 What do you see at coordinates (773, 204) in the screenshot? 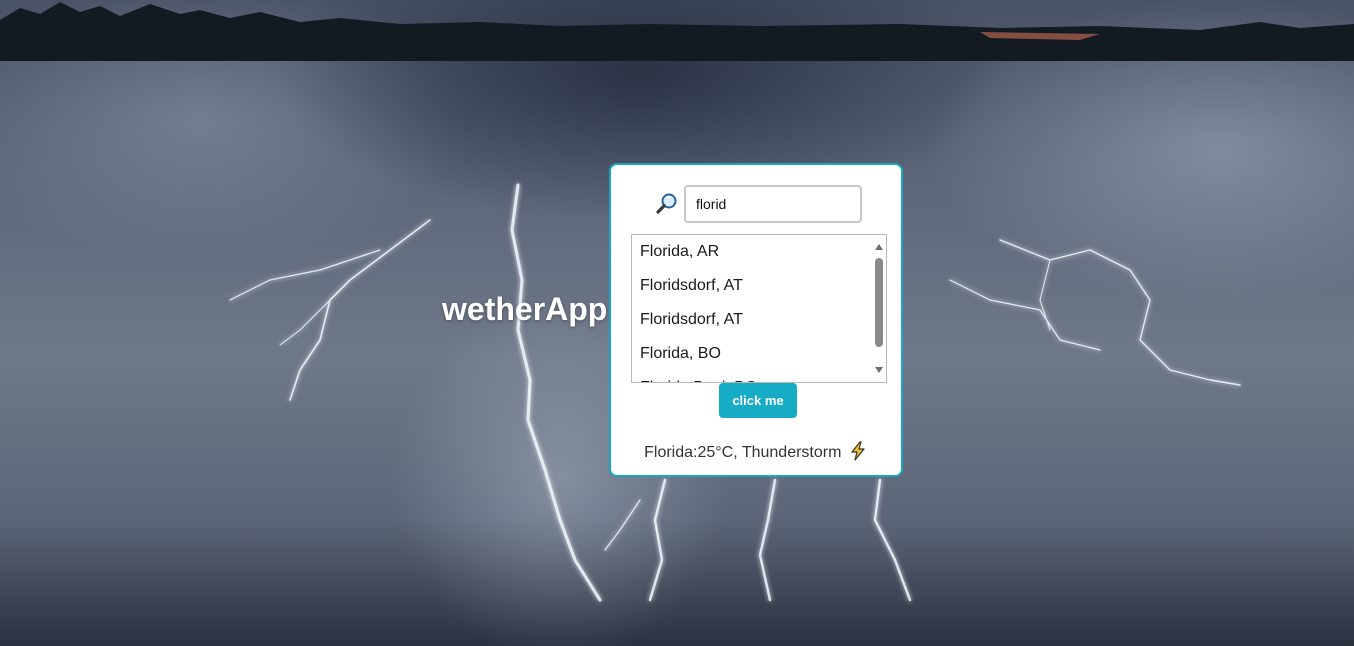
I see `city-search-input` at bounding box center [773, 204].